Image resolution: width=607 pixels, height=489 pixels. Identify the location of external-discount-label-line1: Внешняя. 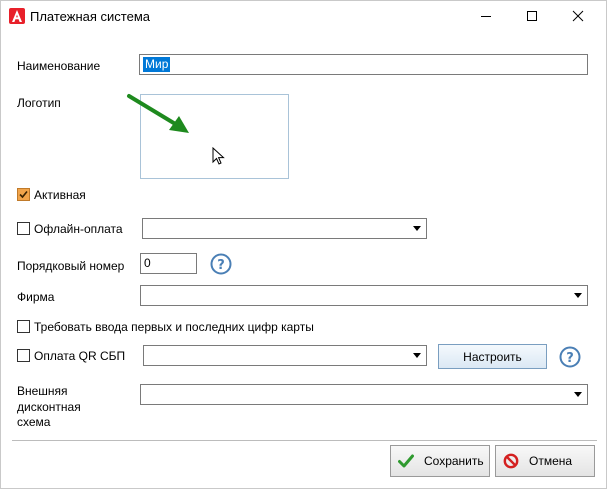
(42, 391).